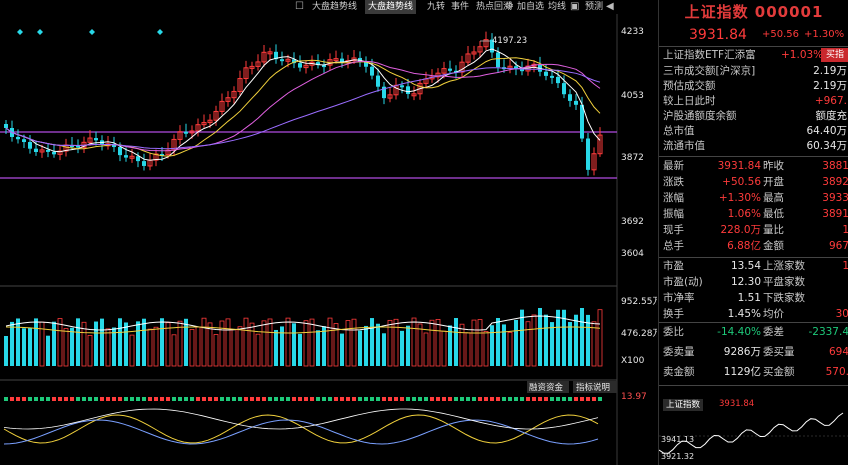  Describe the element at coordinates (744, 314) in the screenshot. I see `quote-value: 1.45%` at that location.